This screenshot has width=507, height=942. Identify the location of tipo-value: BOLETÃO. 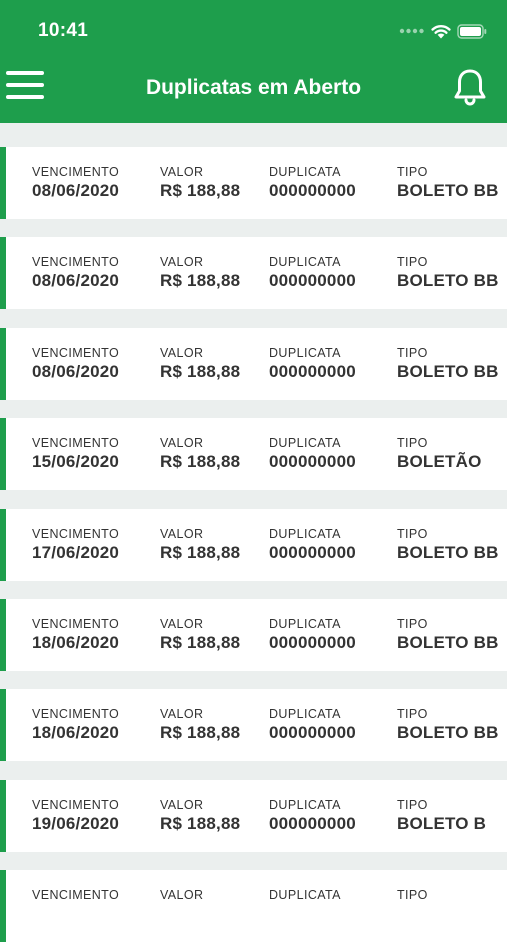
(439, 462).